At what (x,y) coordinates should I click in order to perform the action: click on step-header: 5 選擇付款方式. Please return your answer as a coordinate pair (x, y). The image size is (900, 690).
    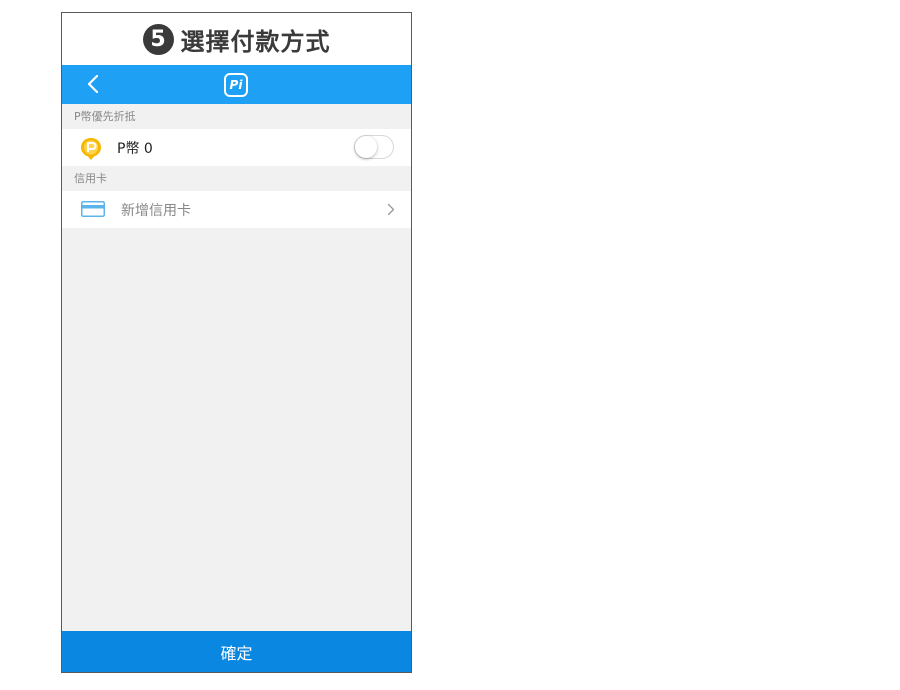
    Looking at the image, I should click on (236, 39).